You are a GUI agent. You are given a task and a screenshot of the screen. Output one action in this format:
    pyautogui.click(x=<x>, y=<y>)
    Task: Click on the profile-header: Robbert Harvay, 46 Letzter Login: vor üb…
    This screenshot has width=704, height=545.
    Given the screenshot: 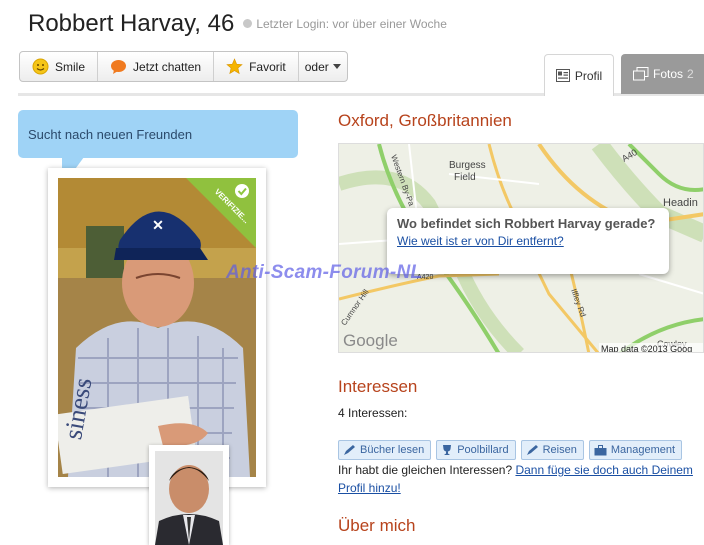 What is the action you would take?
    pyautogui.click(x=237, y=24)
    